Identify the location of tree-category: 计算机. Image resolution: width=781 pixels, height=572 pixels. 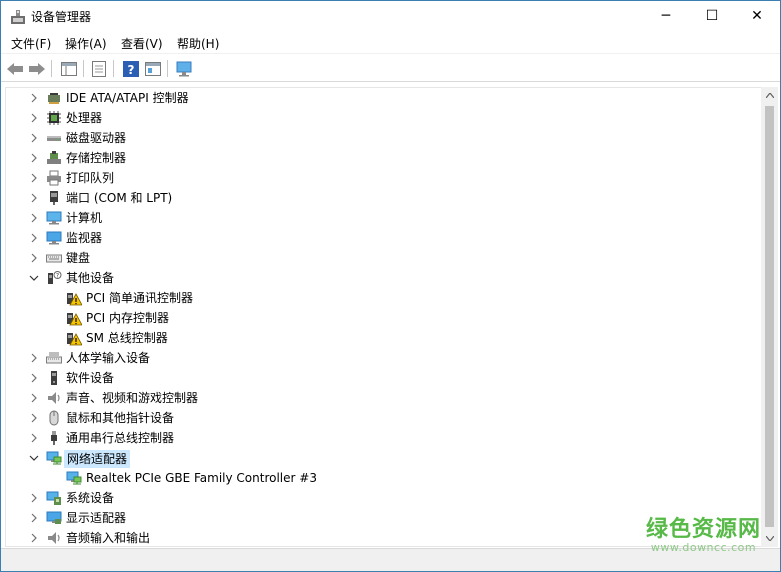
(383, 218).